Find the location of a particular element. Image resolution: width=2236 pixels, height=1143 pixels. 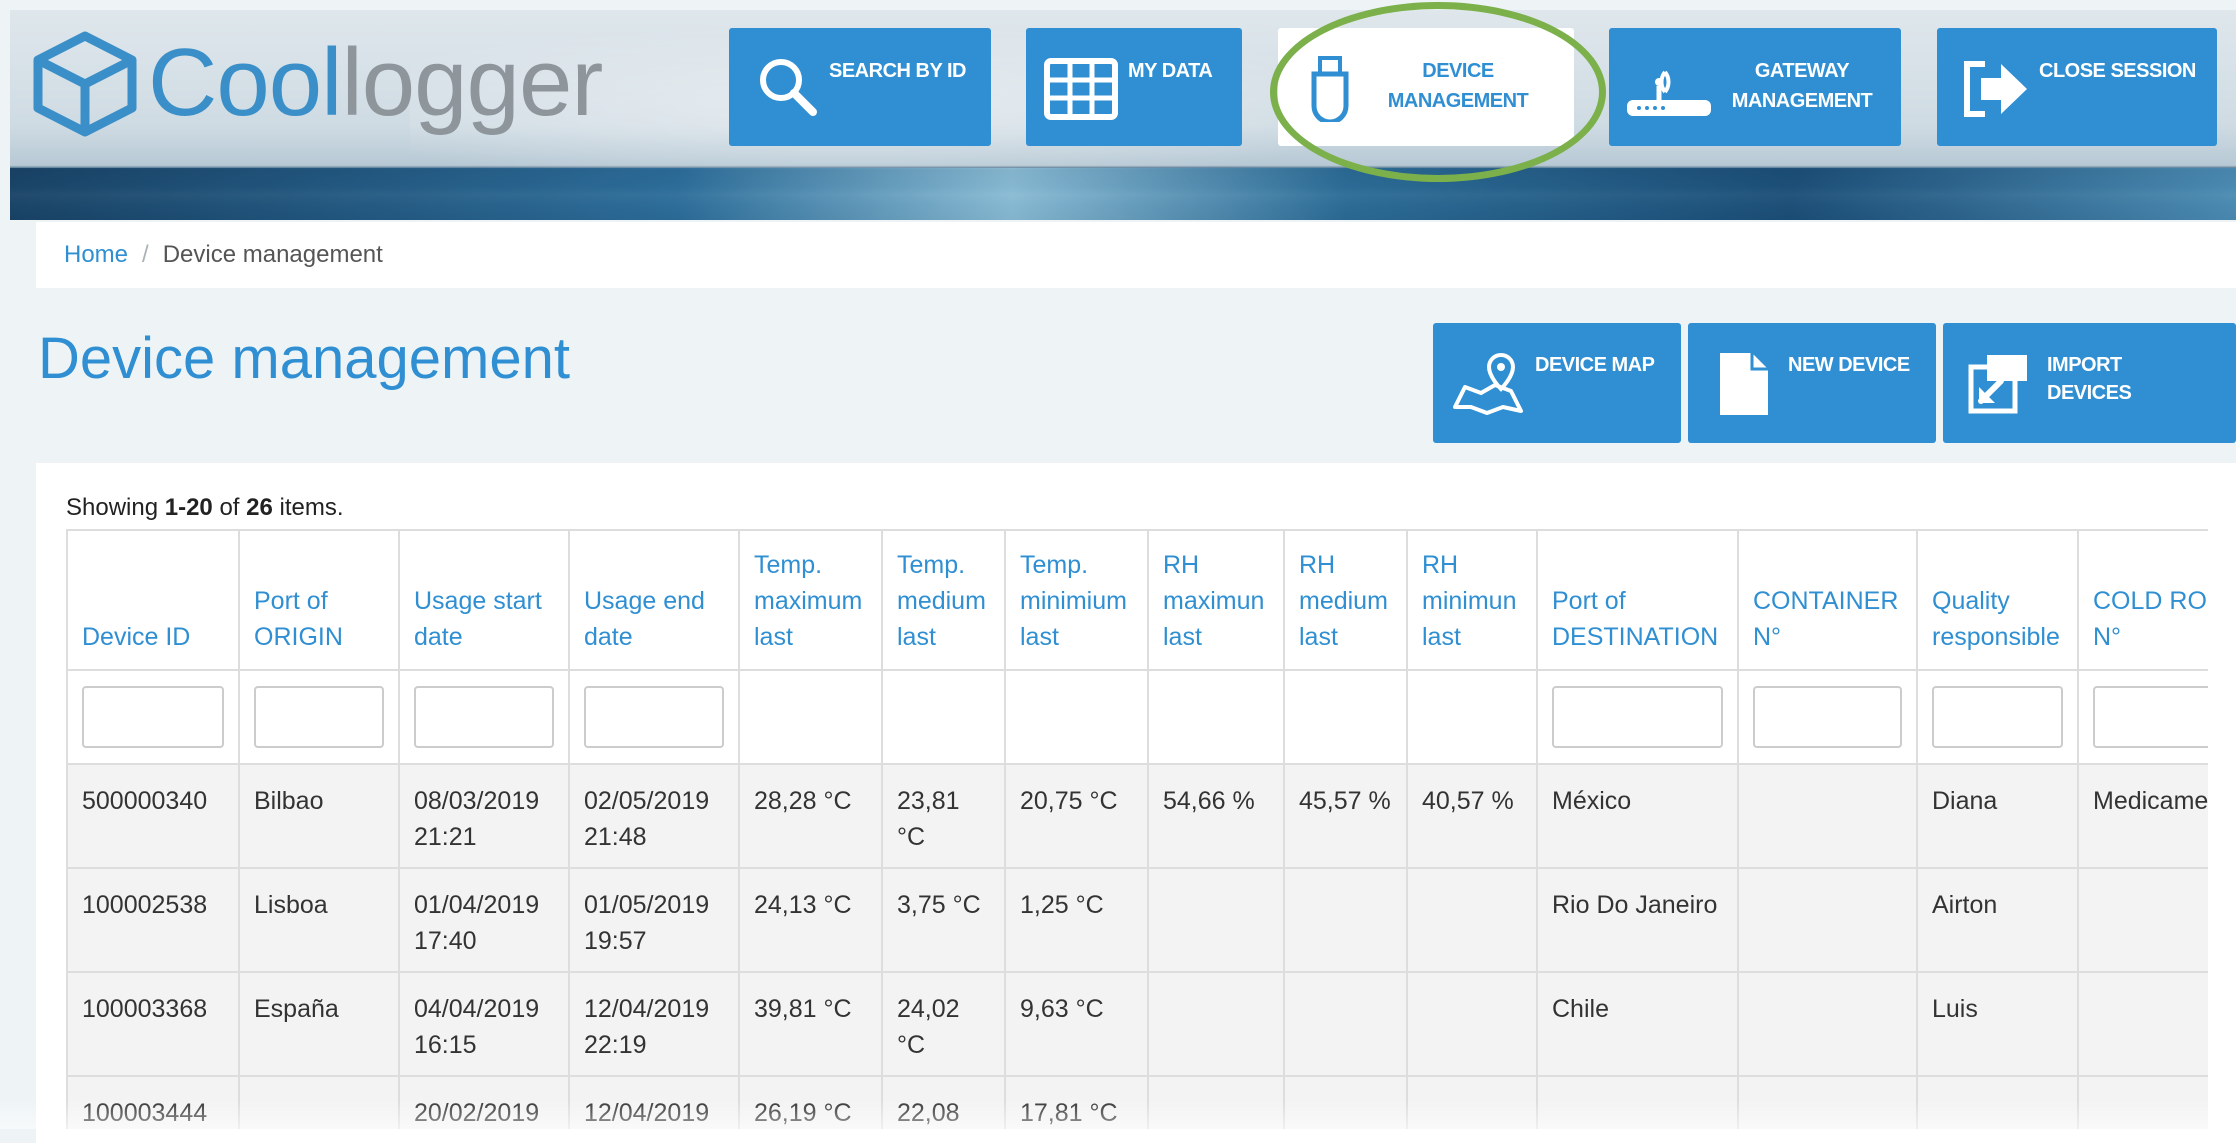

column-header: Port of DESTINATION is located at coordinates (1637, 600).